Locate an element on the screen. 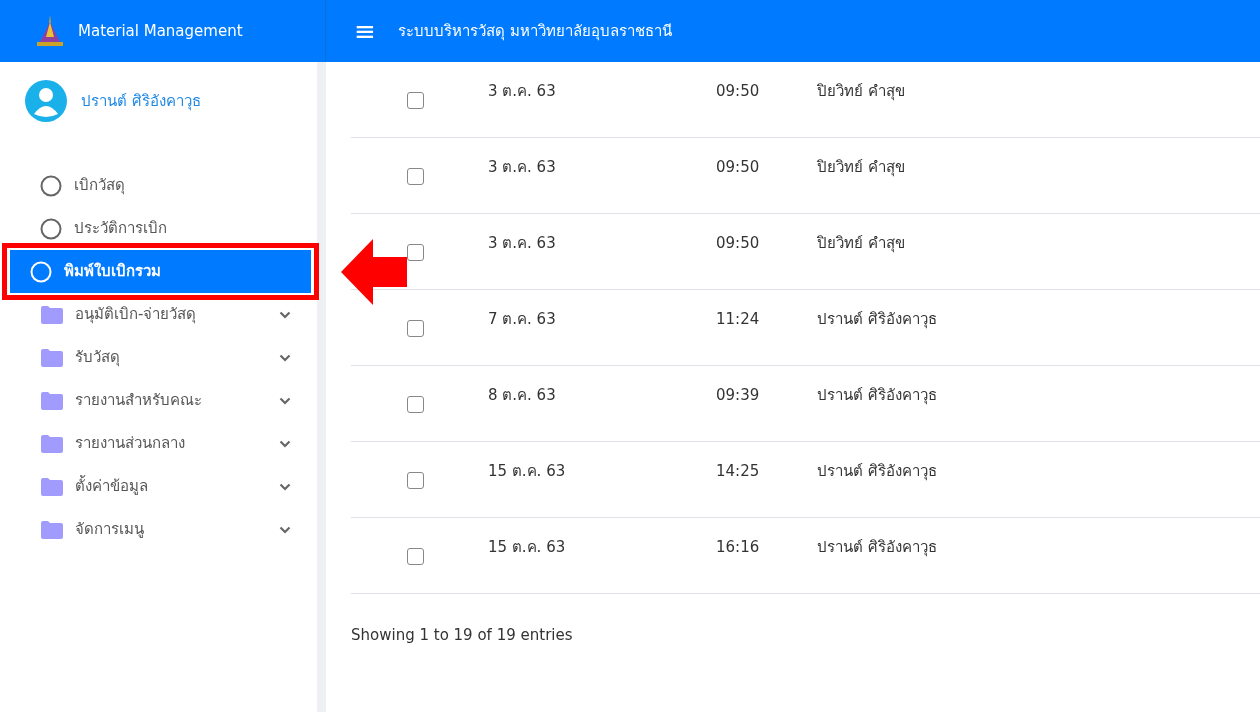  time-cell: 14:25 is located at coordinates (738, 471).